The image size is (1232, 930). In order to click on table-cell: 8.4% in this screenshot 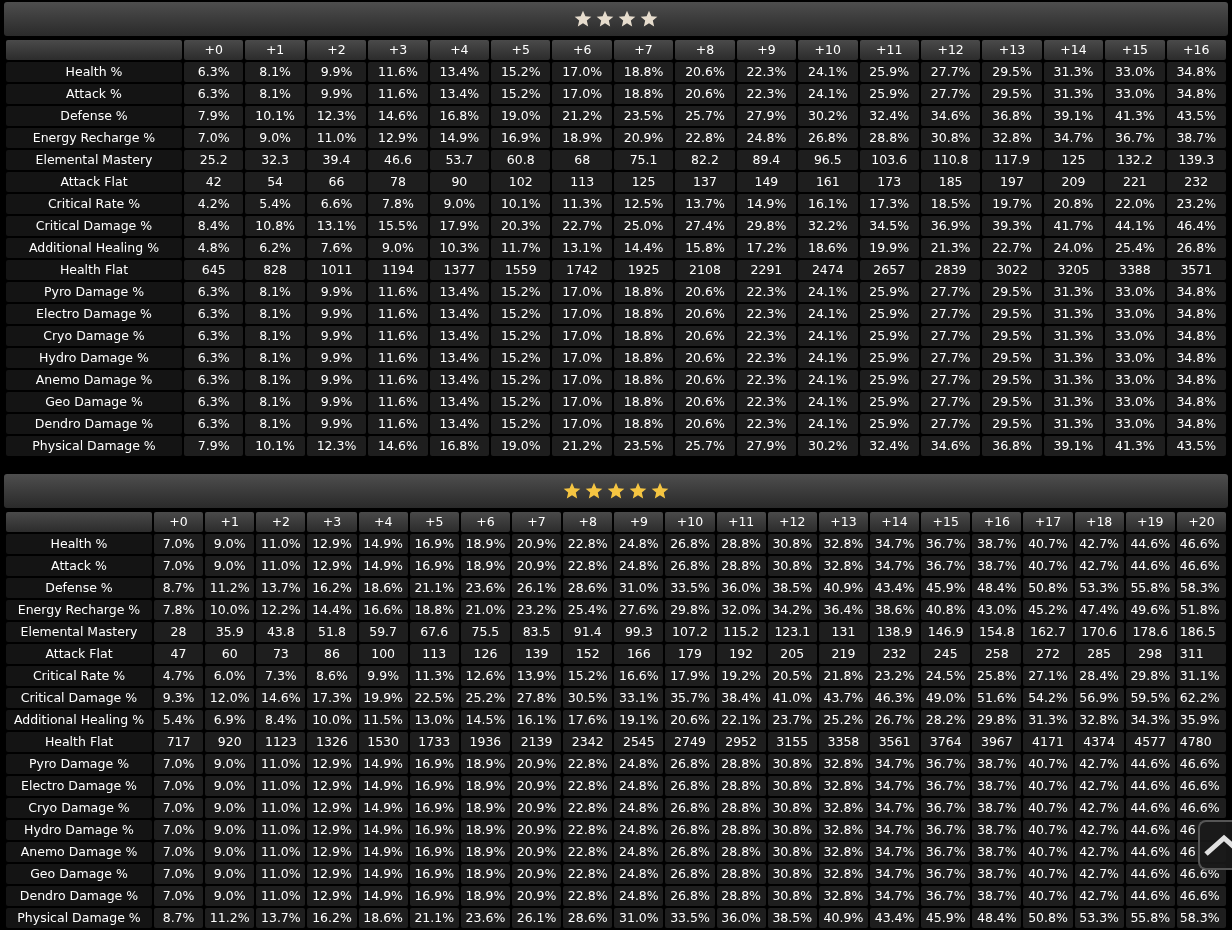, I will do `click(281, 720)`.